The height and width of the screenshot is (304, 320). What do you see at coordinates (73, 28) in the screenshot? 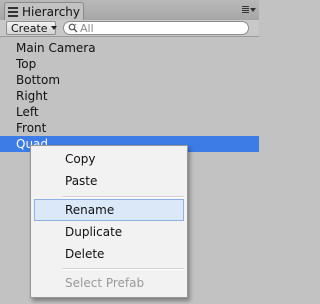
I see `search-icon` at bounding box center [73, 28].